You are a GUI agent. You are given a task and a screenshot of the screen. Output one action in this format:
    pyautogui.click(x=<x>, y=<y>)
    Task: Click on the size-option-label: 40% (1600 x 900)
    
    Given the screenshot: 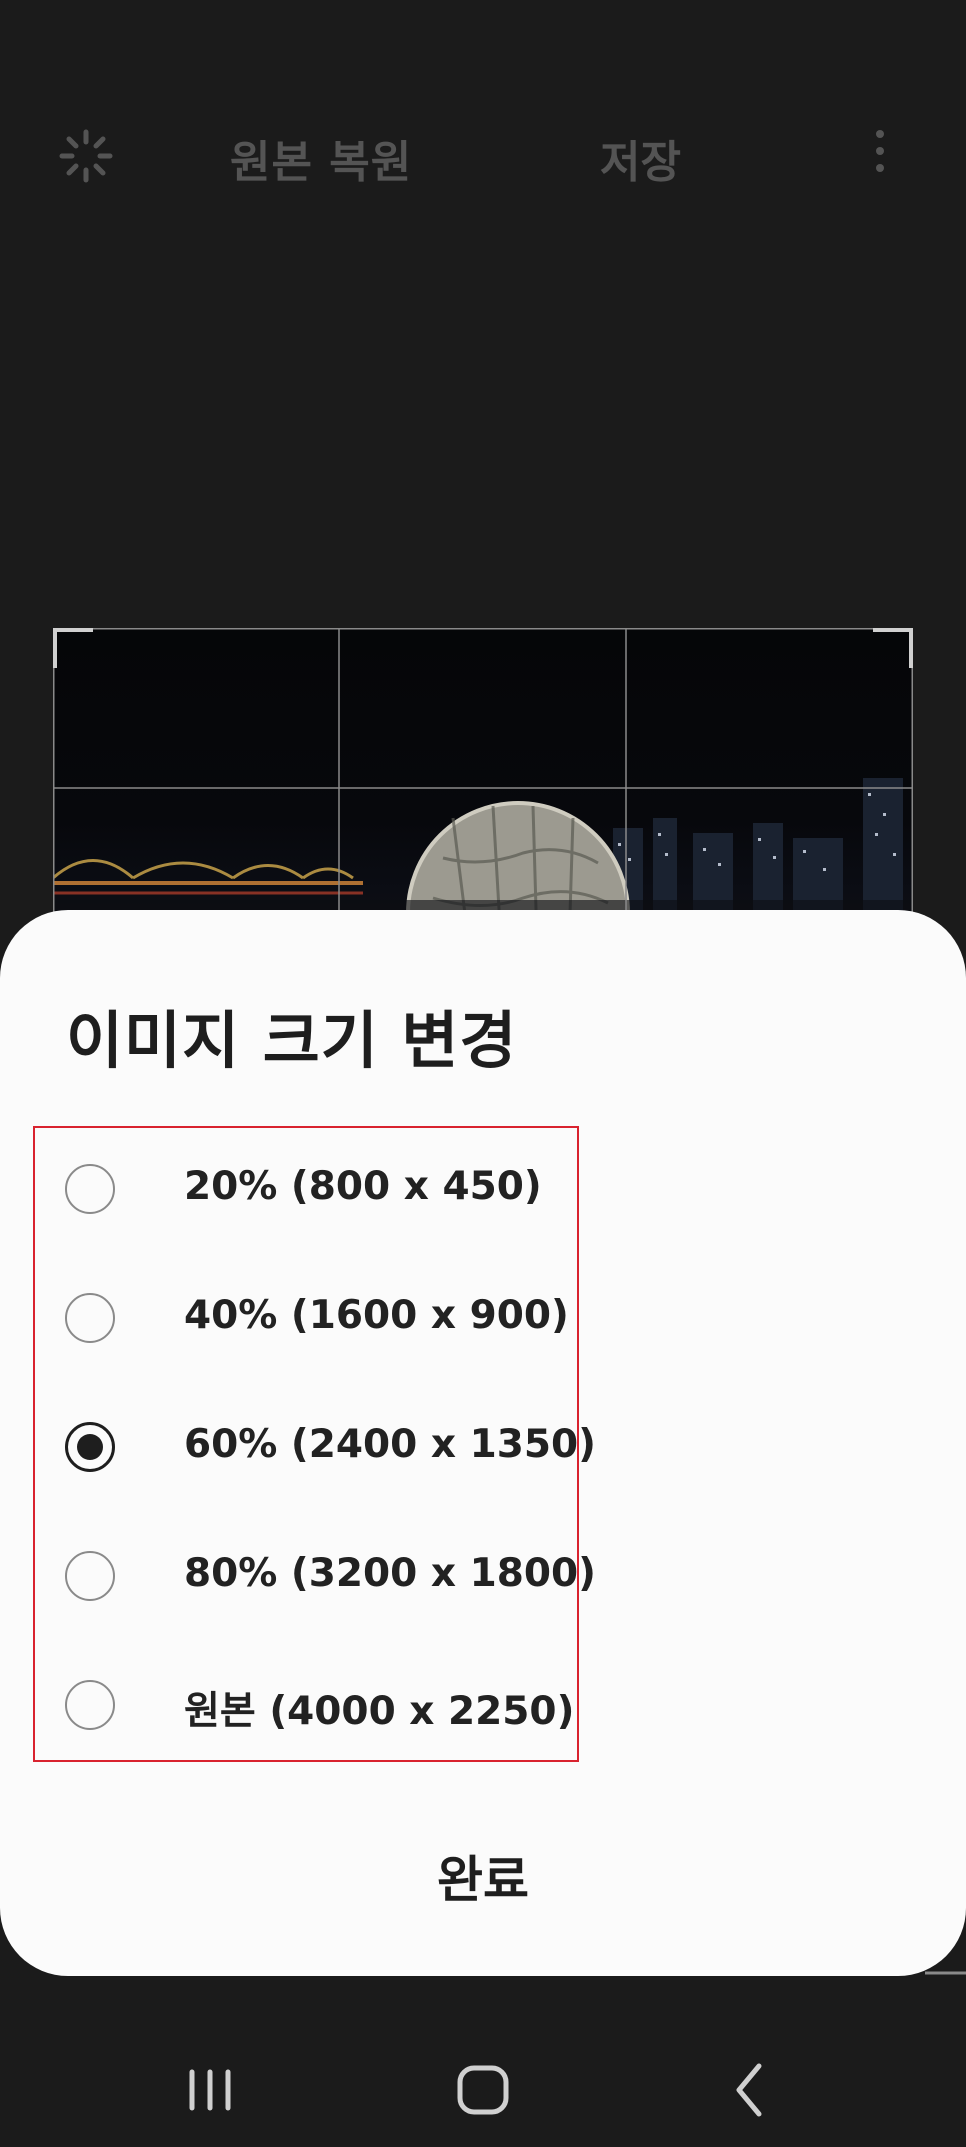 What is the action you would take?
    pyautogui.click(x=376, y=1315)
    